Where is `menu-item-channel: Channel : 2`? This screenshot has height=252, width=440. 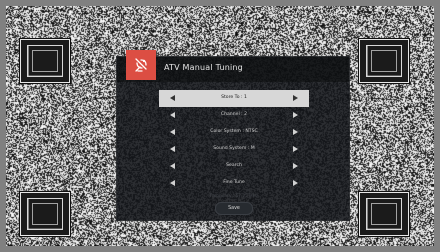
menu-item-channel: Channel : 2 is located at coordinates (234, 115).